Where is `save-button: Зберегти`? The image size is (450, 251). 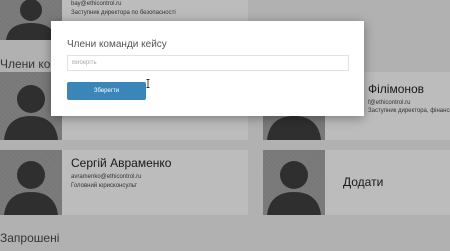 save-button: Зберегти is located at coordinates (106, 91).